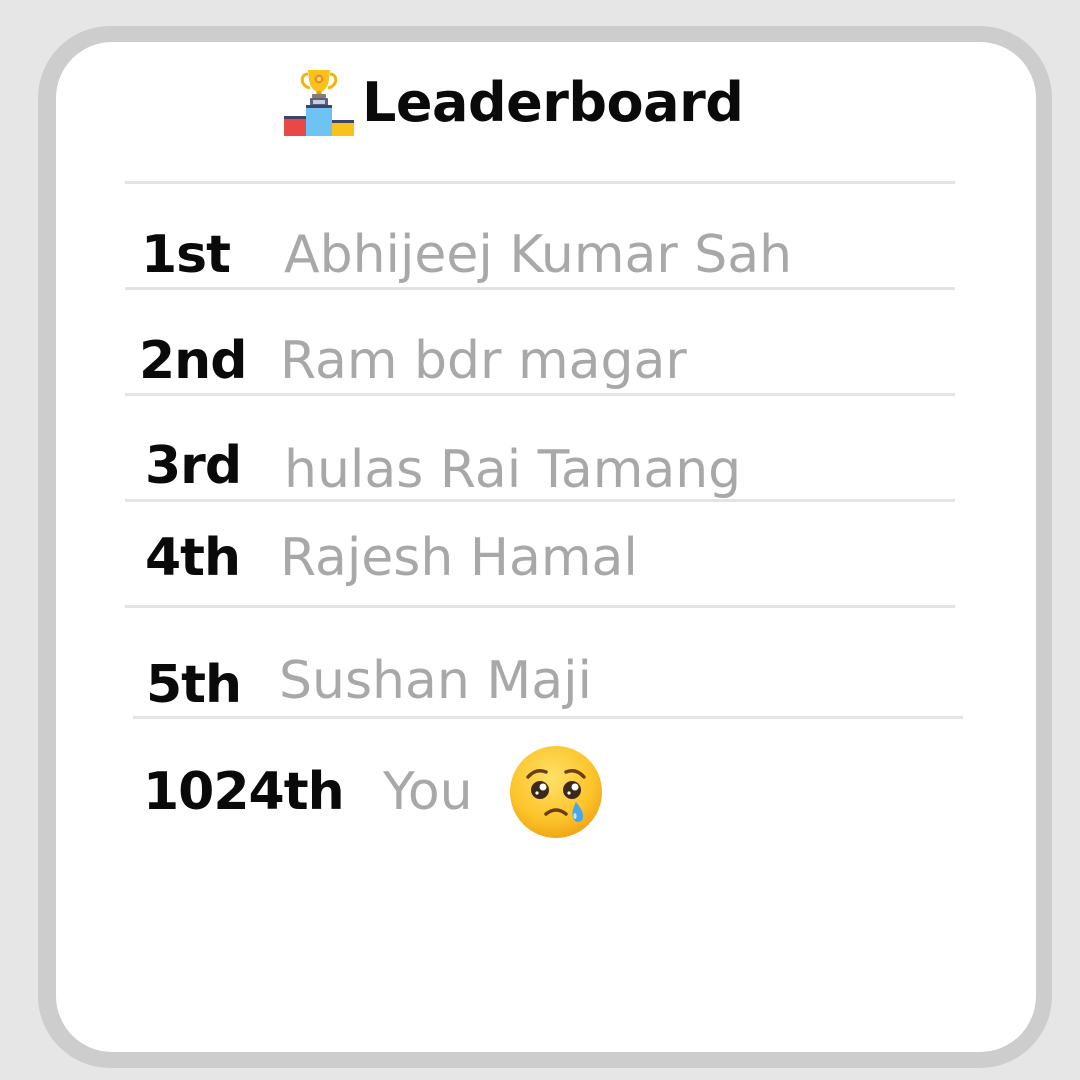 The image size is (1080, 1080). What do you see at coordinates (538, 255) in the screenshot?
I see `player-name: Abhijeej Kumar Sah` at bounding box center [538, 255].